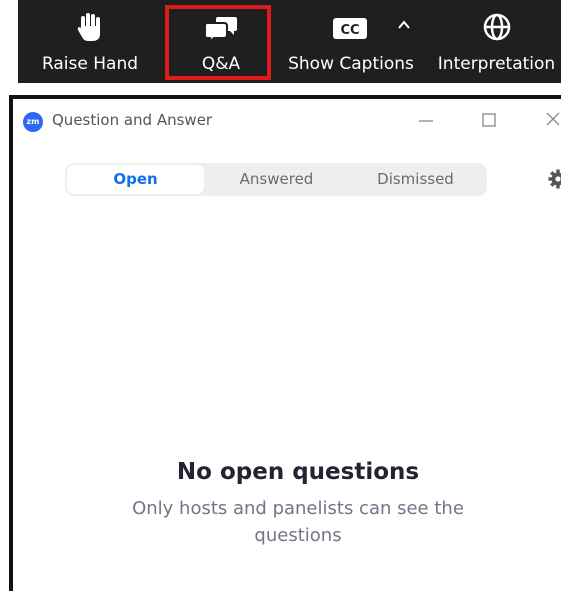 The height and width of the screenshot is (591, 561). I want to click on cc-icon: CC, so click(350, 28).